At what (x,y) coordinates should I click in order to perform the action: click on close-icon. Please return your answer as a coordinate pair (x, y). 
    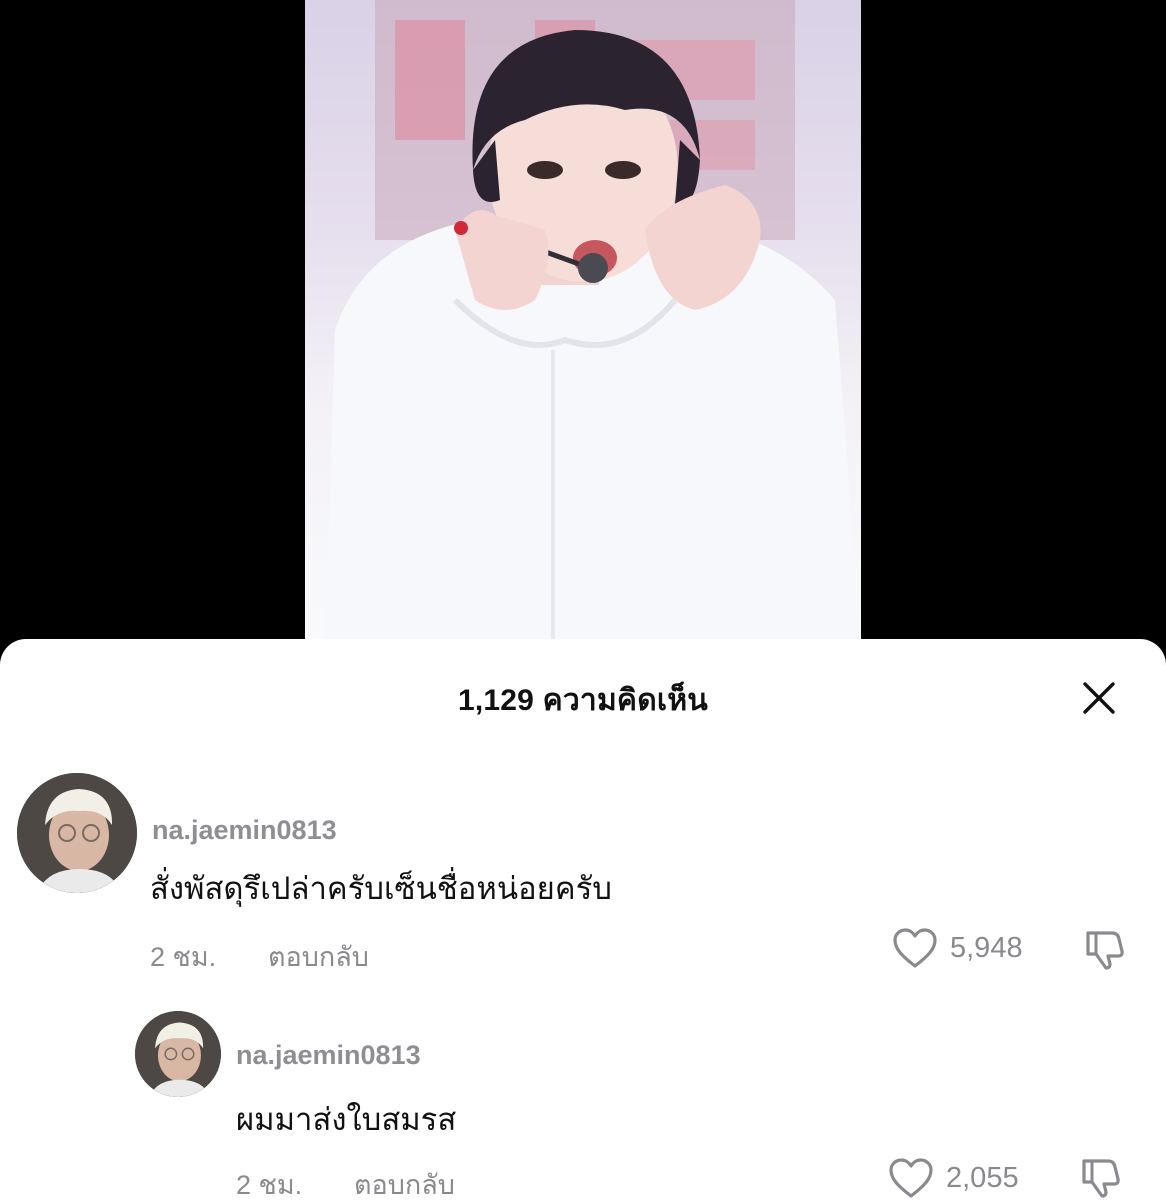
    Looking at the image, I should click on (1099, 698).